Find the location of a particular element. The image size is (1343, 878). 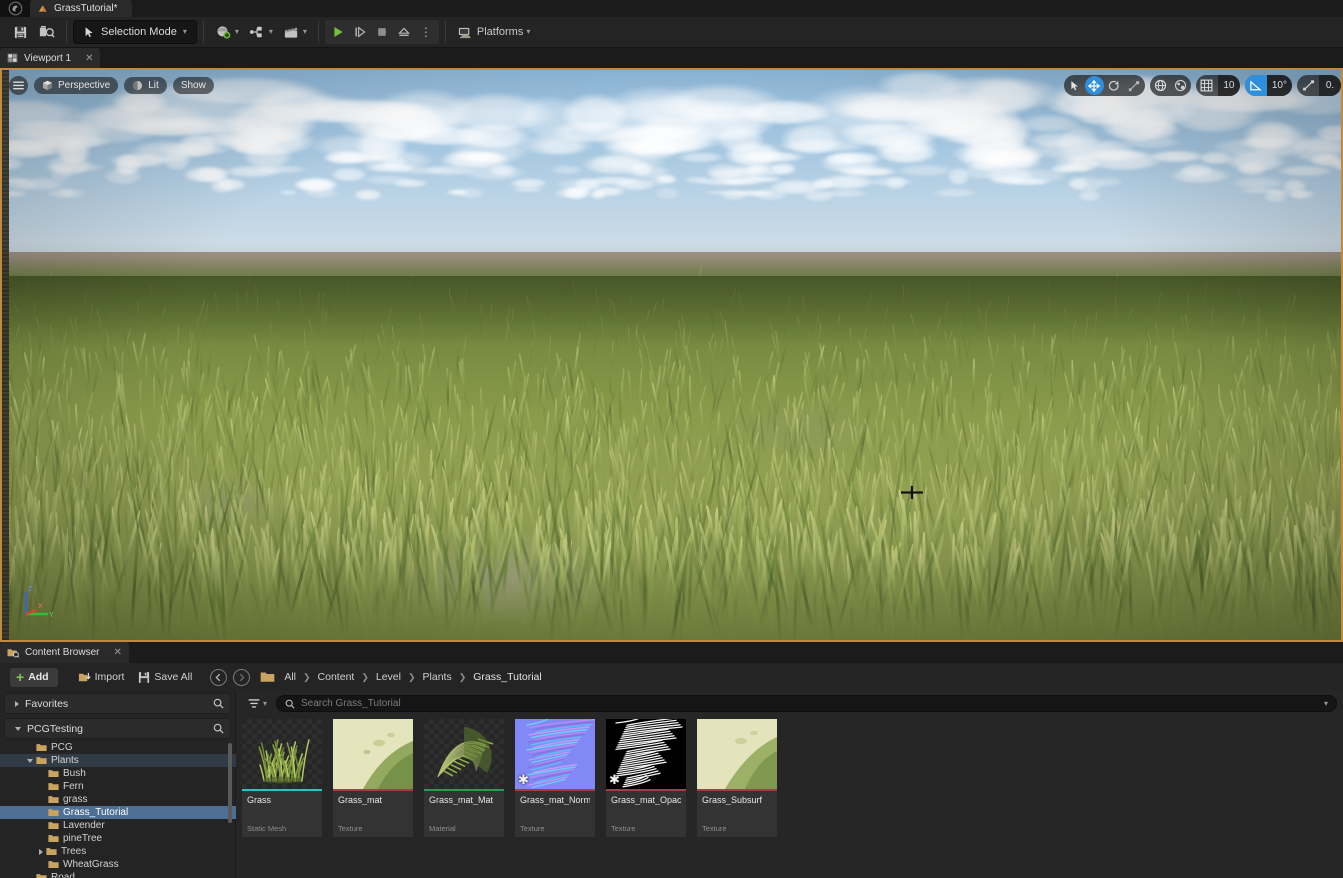

breadcrumb-item-content: Content is located at coordinates (336, 677).